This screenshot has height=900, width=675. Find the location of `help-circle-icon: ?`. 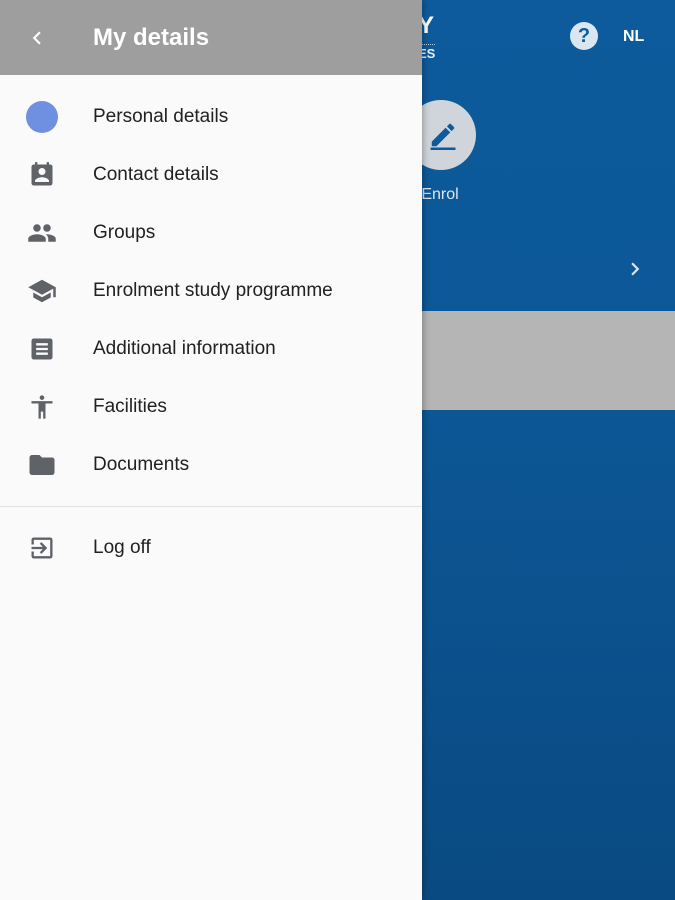

help-circle-icon: ? is located at coordinates (584, 35).